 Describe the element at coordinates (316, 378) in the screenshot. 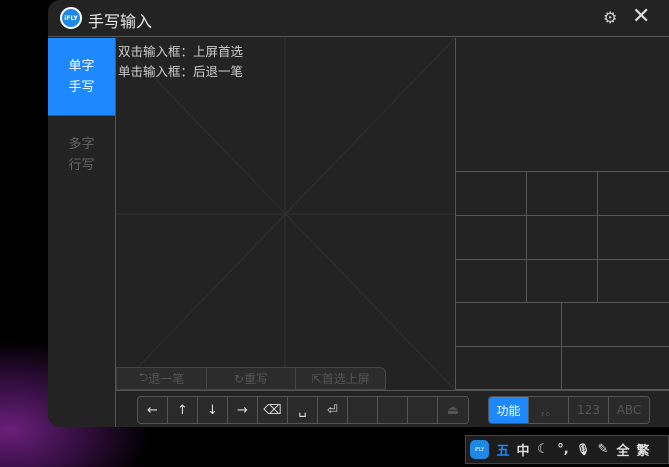

I see `cursor-icon: ⇱` at that location.